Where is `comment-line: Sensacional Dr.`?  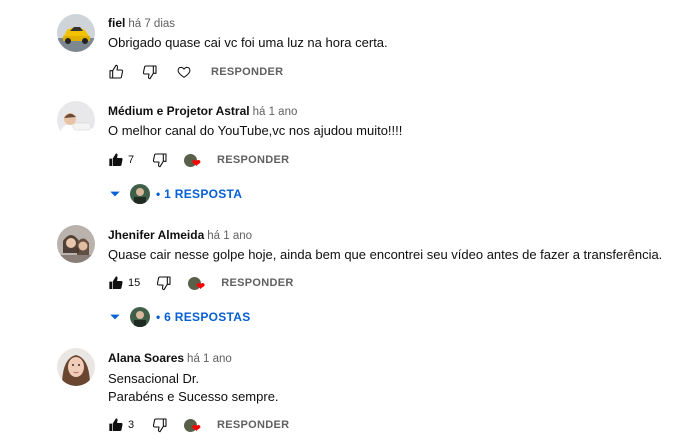
comment-line: Sensacional Dr. is located at coordinates (154, 378).